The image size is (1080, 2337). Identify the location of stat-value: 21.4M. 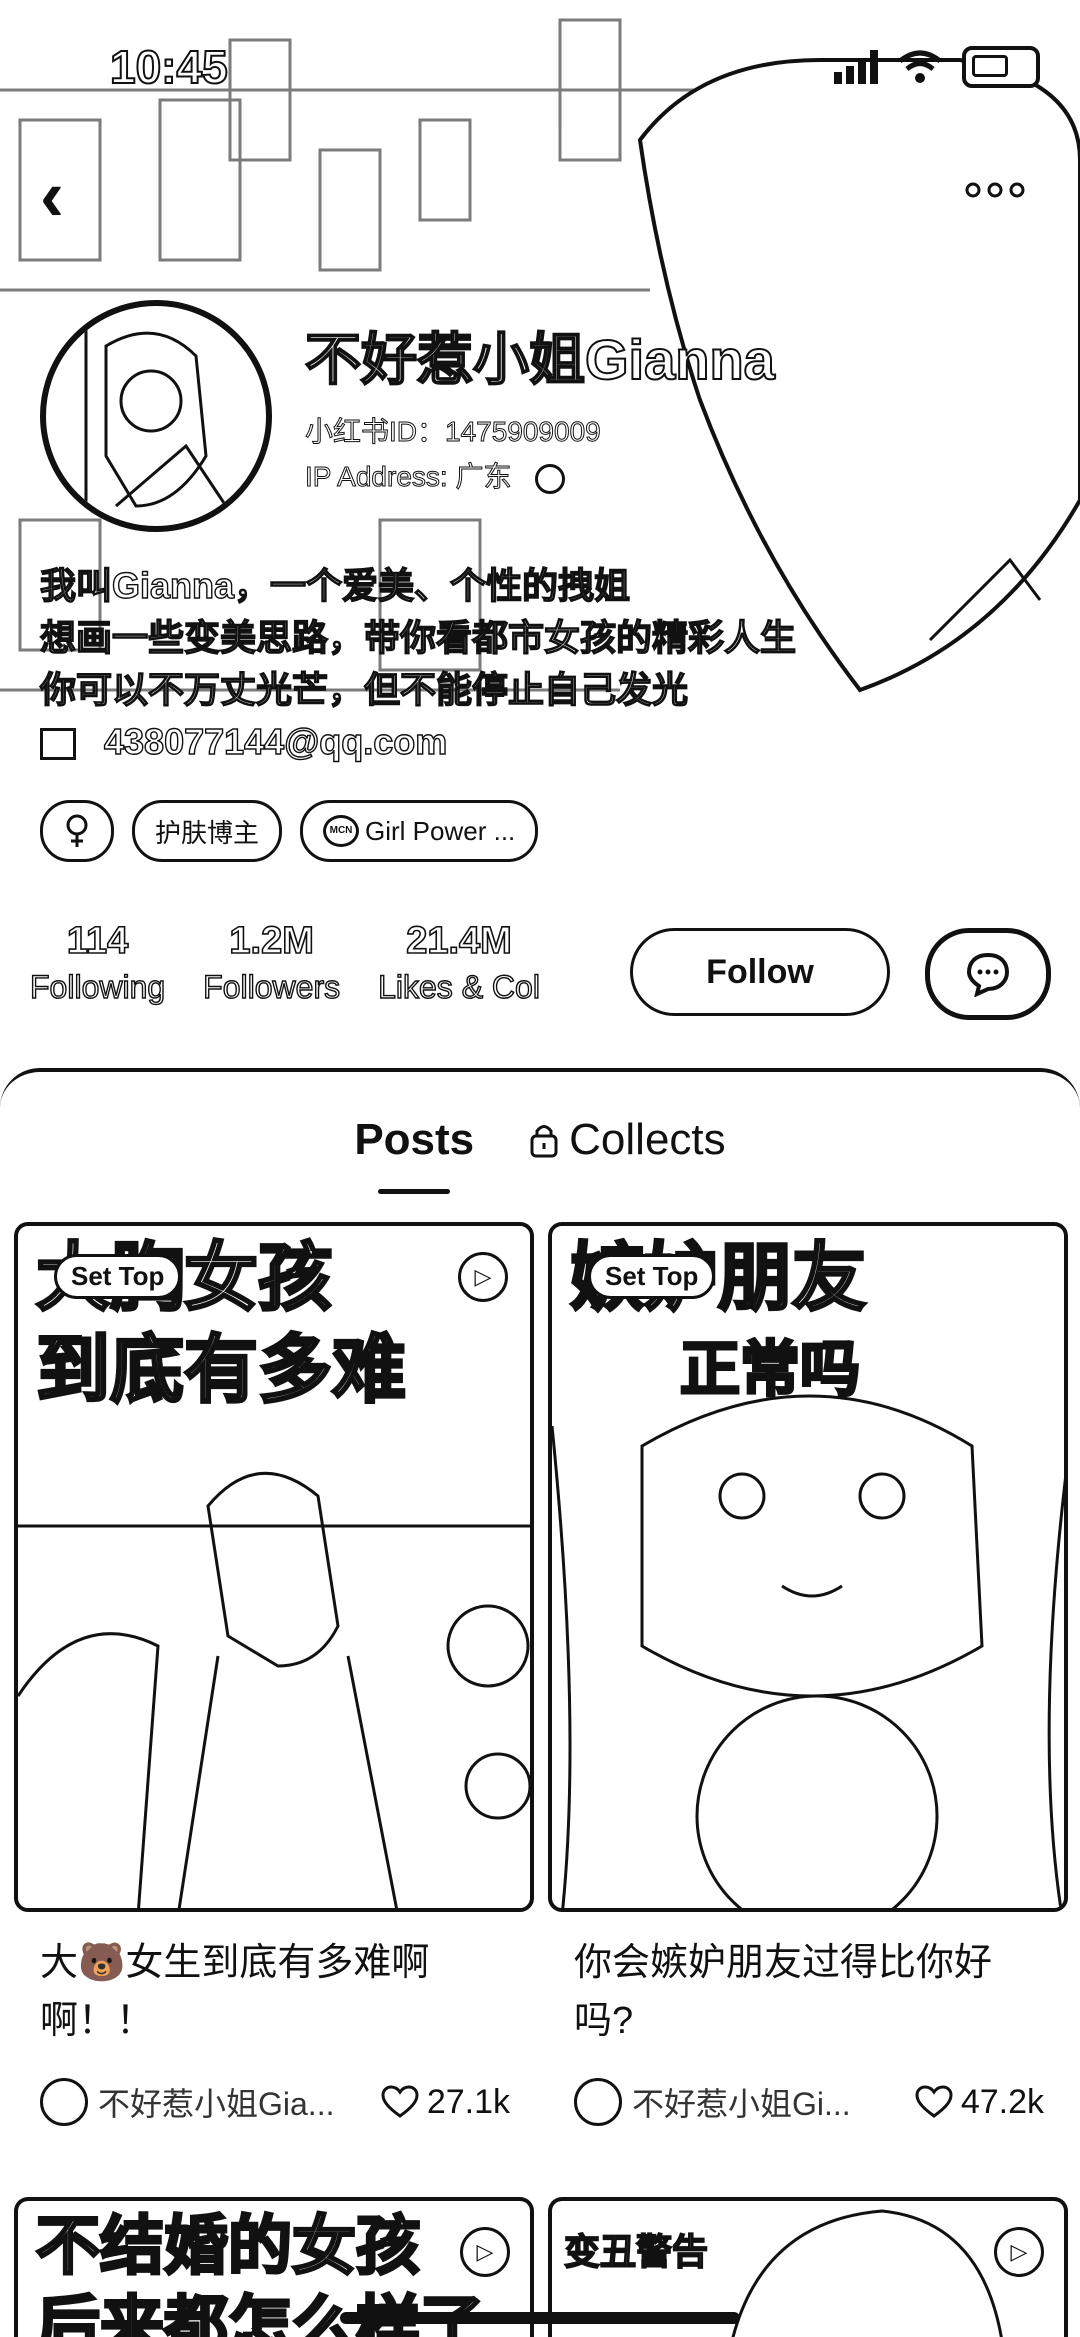
(458, 941).